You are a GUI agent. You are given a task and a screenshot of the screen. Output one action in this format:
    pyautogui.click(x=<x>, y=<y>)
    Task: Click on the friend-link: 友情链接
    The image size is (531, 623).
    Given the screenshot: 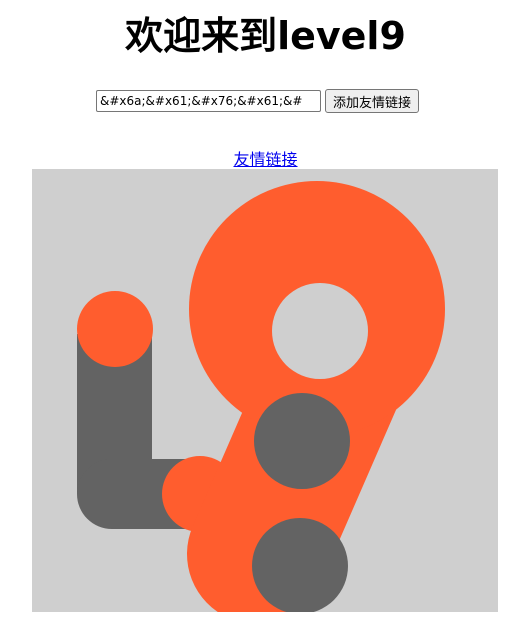 What is the action you would take?
    pyautogui.click(x=265, y=159)
    